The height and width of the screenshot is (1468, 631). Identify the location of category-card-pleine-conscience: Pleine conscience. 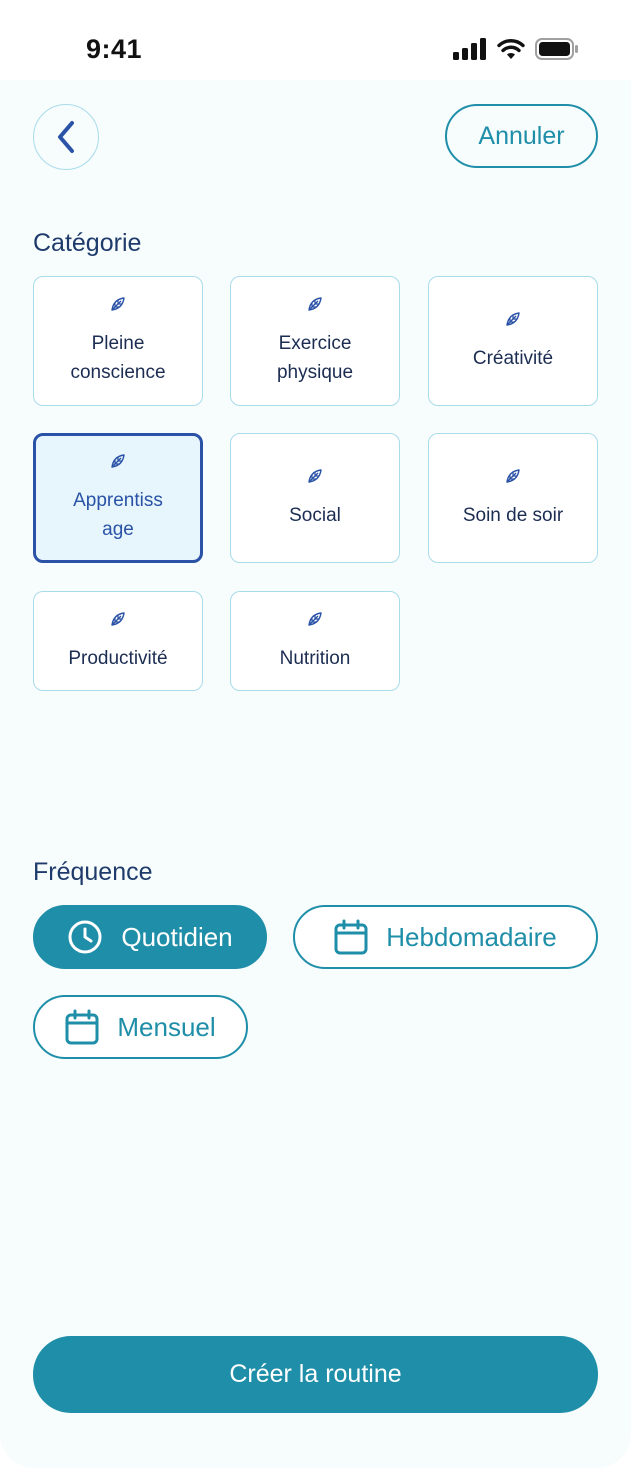
(118, 341).